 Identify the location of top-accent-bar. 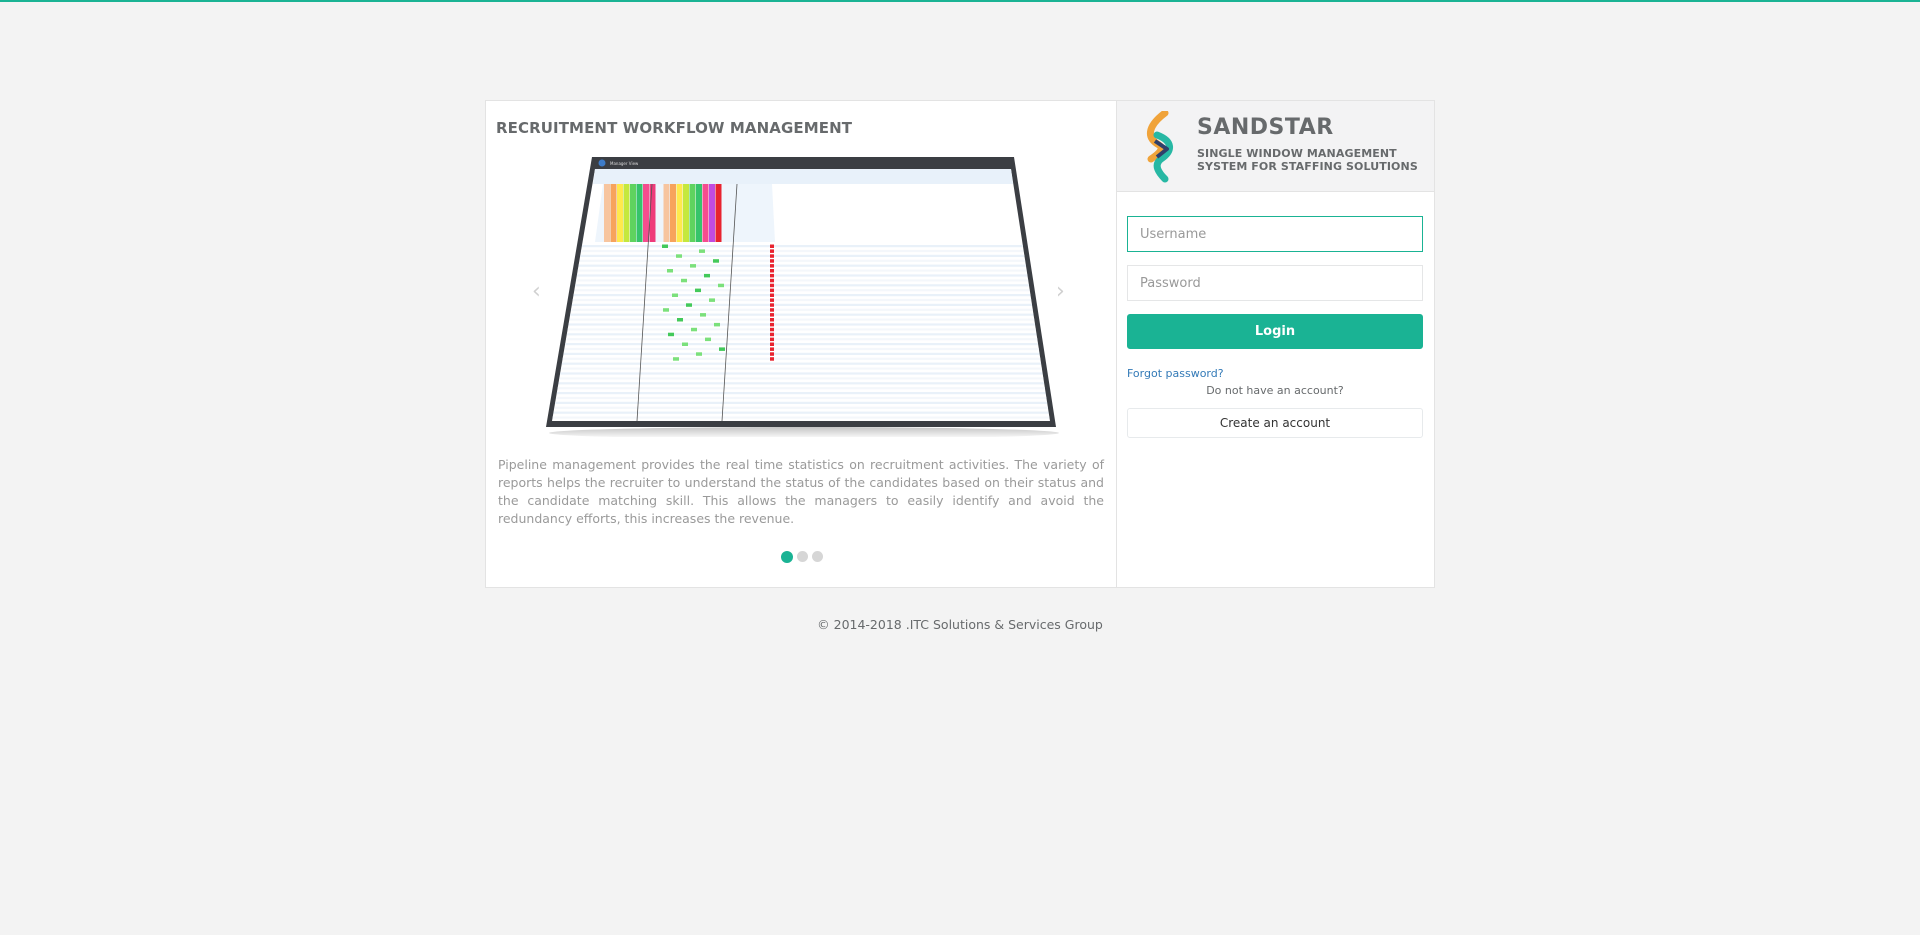
(960, 1).